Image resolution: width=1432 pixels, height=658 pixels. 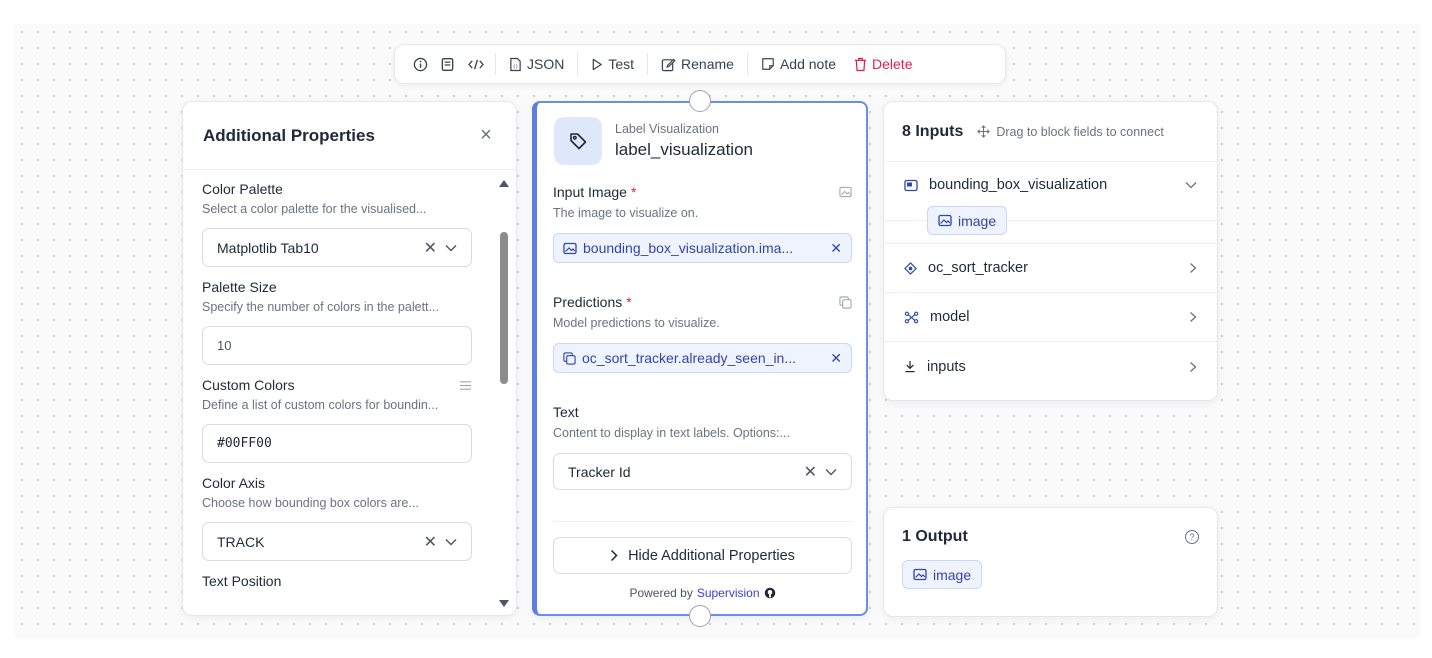 What do you see at coordinates (504, 603) in the screenshot?
I see `scroll-down-arrow-icon` at bounding box center [504, 603].